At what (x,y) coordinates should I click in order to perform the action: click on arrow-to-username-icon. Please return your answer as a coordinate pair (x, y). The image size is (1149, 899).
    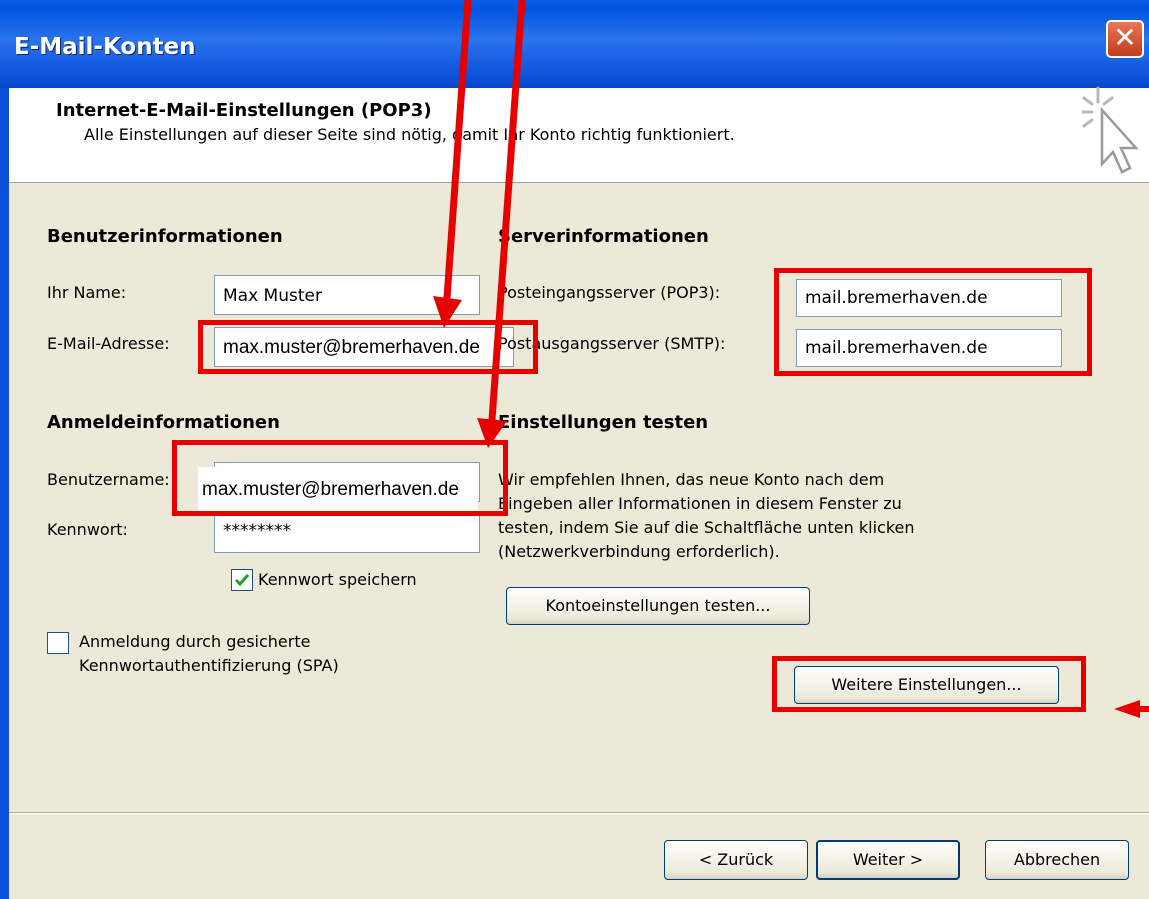
    Looking at the image, I should click on (501, 224).